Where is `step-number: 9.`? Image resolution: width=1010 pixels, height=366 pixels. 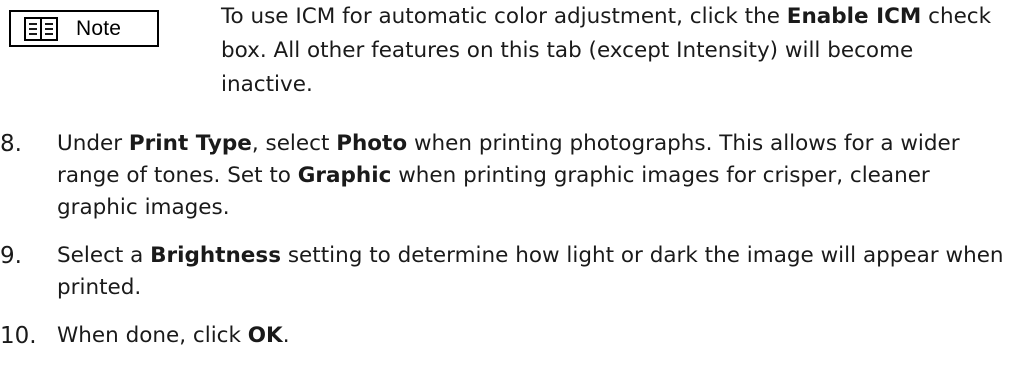
step-number: 9. is located at coordinates (11, 256).